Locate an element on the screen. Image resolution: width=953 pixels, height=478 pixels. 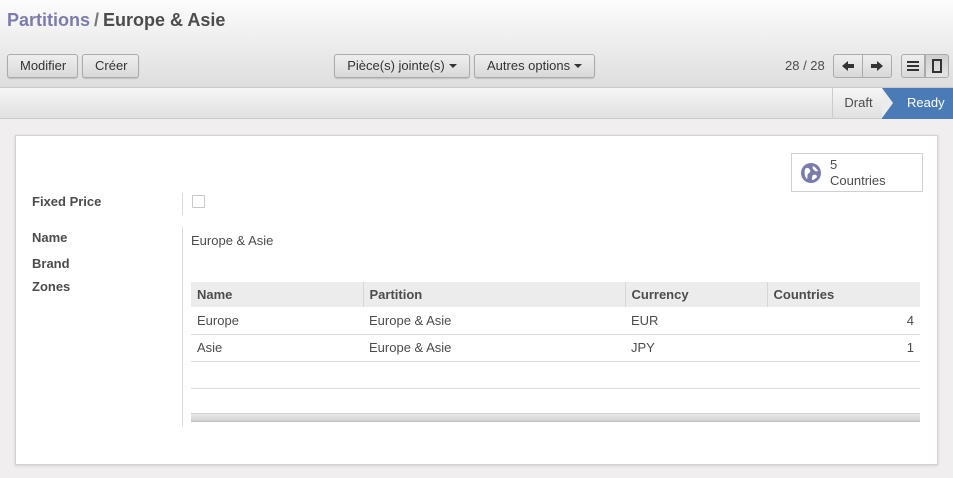
more-options-dropdown: Autres options is located at coordinates (534, 66).